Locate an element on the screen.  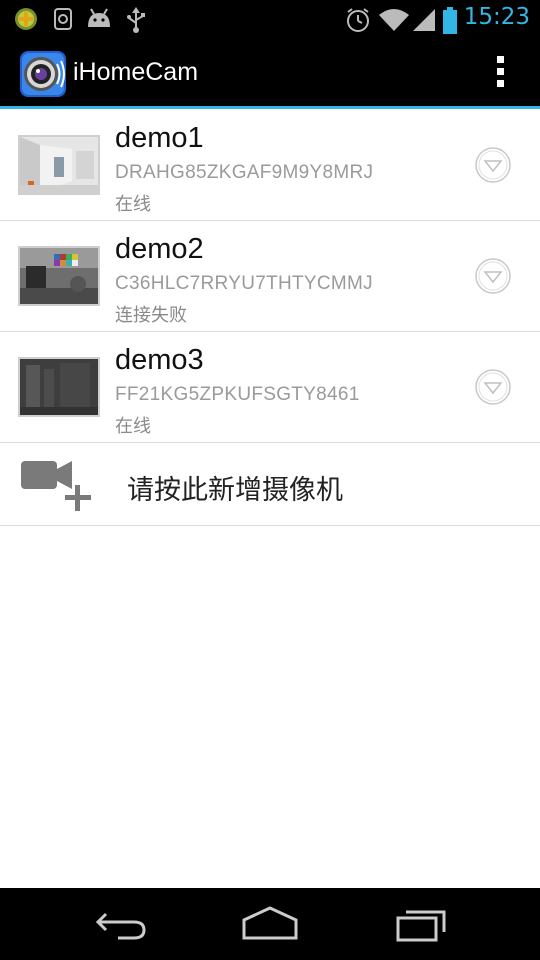
app-logo-icon is located at coordinates (43, 76).